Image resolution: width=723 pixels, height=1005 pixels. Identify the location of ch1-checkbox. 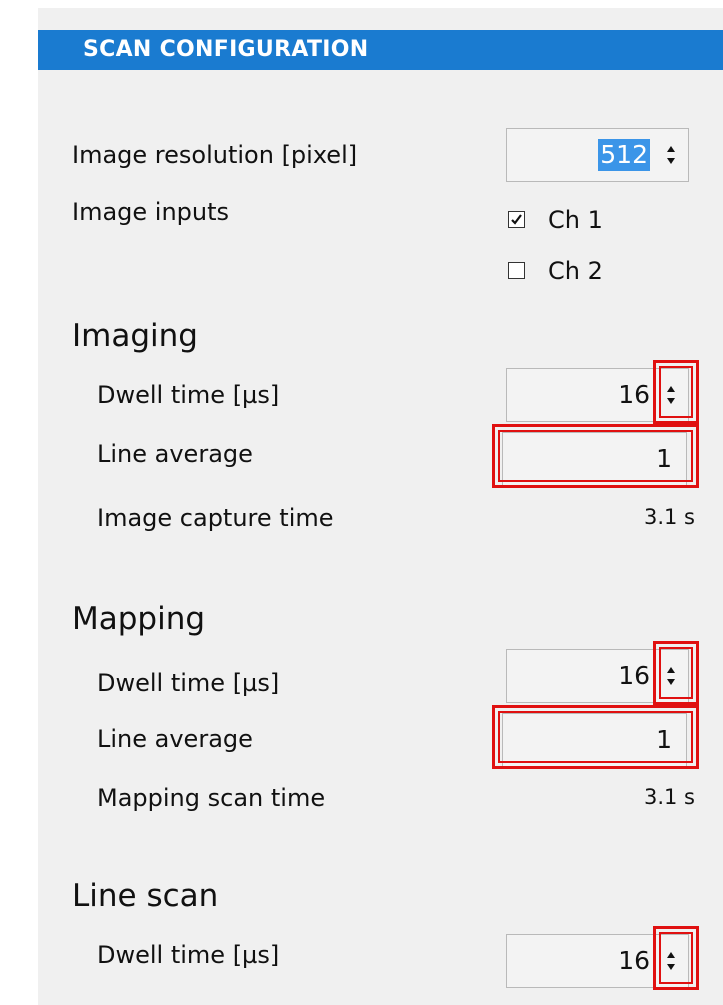
(516, 219).